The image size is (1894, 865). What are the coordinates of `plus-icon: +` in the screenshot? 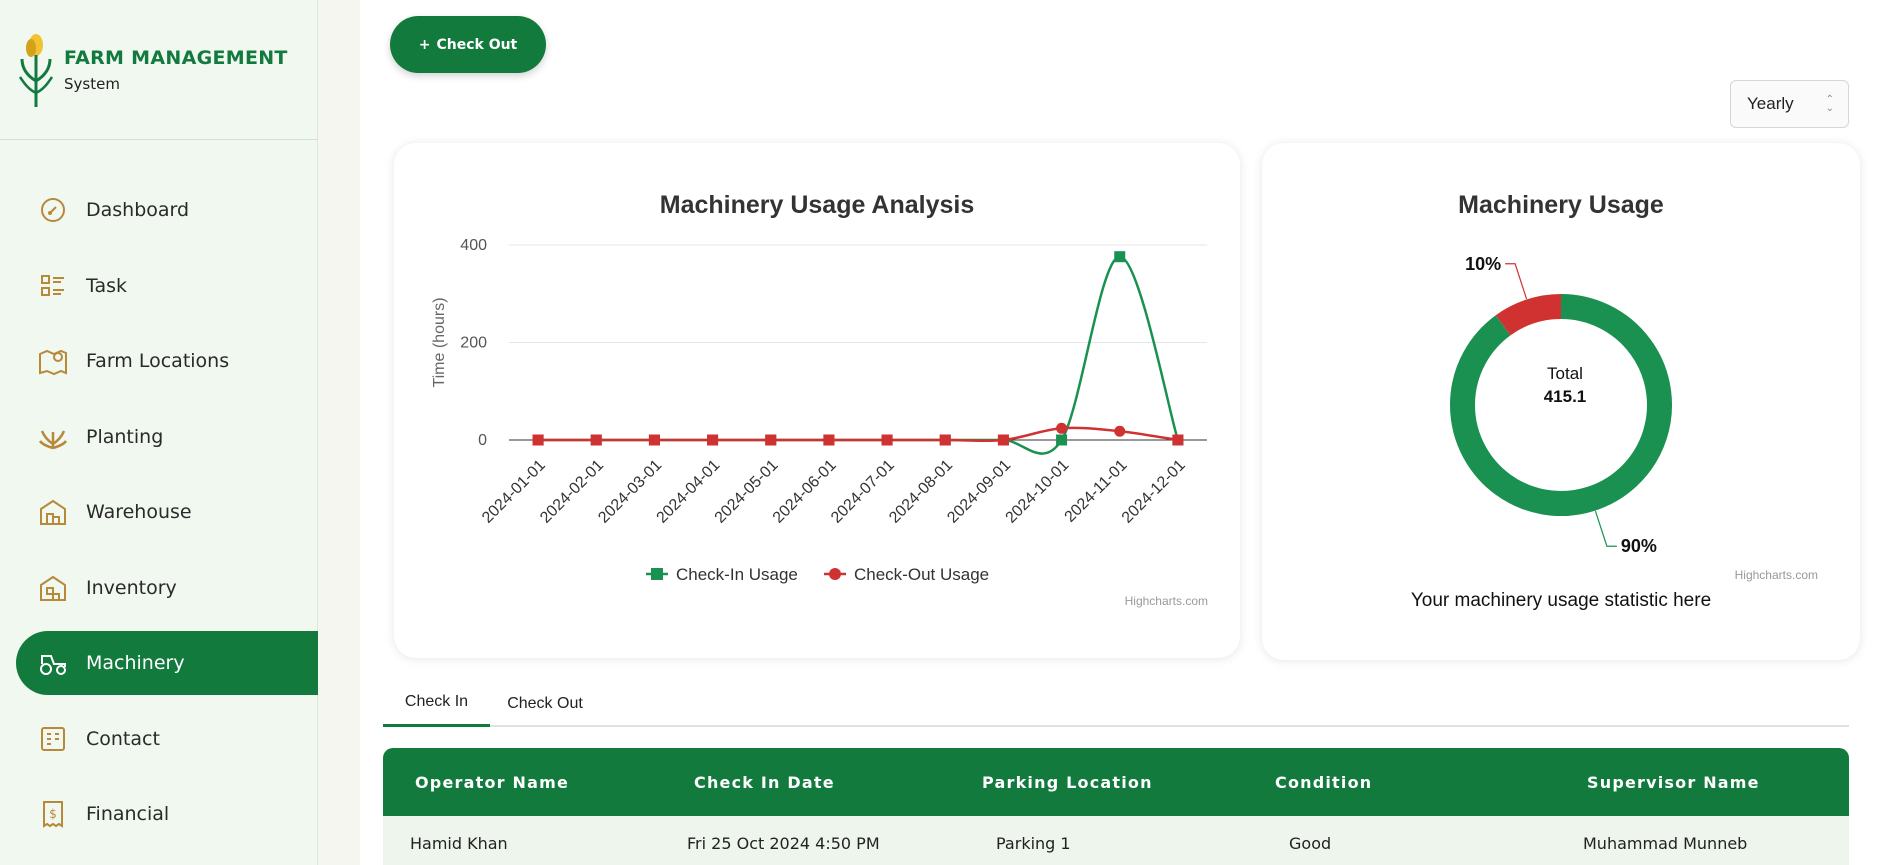 It's located at (424, 44).